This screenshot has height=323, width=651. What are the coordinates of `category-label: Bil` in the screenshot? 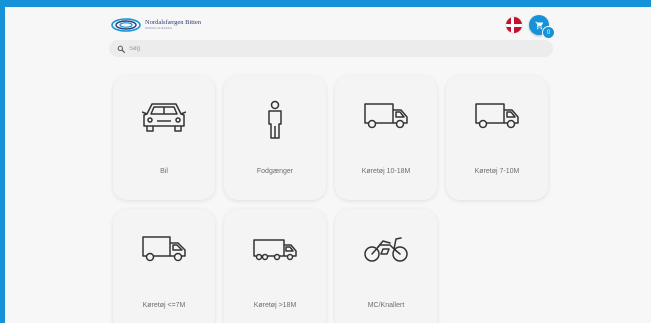 It's located at (164, 171).